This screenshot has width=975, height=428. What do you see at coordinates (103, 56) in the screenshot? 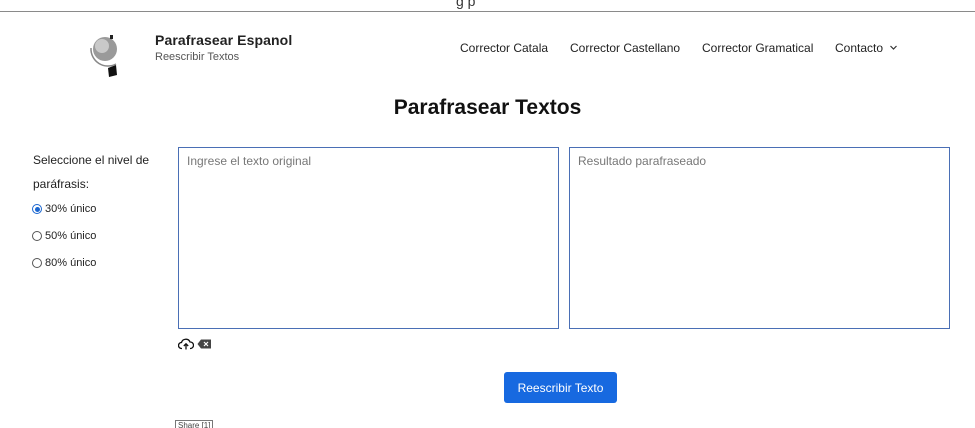
I see `logo-icon` at bounding box center [103, 56].